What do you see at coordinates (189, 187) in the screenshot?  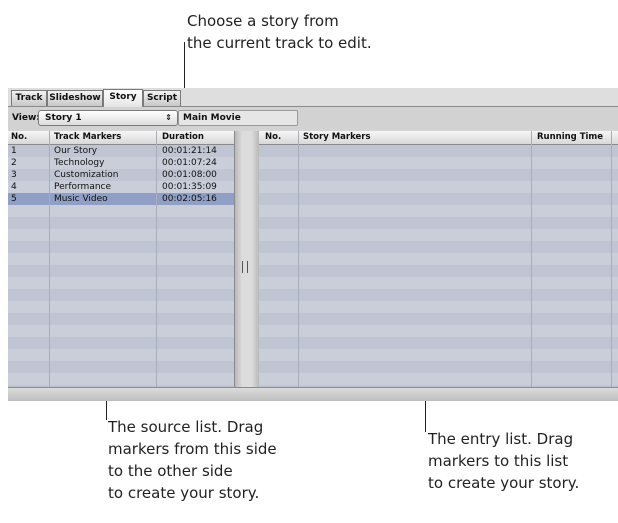 I see `duration: 00:01:35:09` at bounding box center [189, 187].